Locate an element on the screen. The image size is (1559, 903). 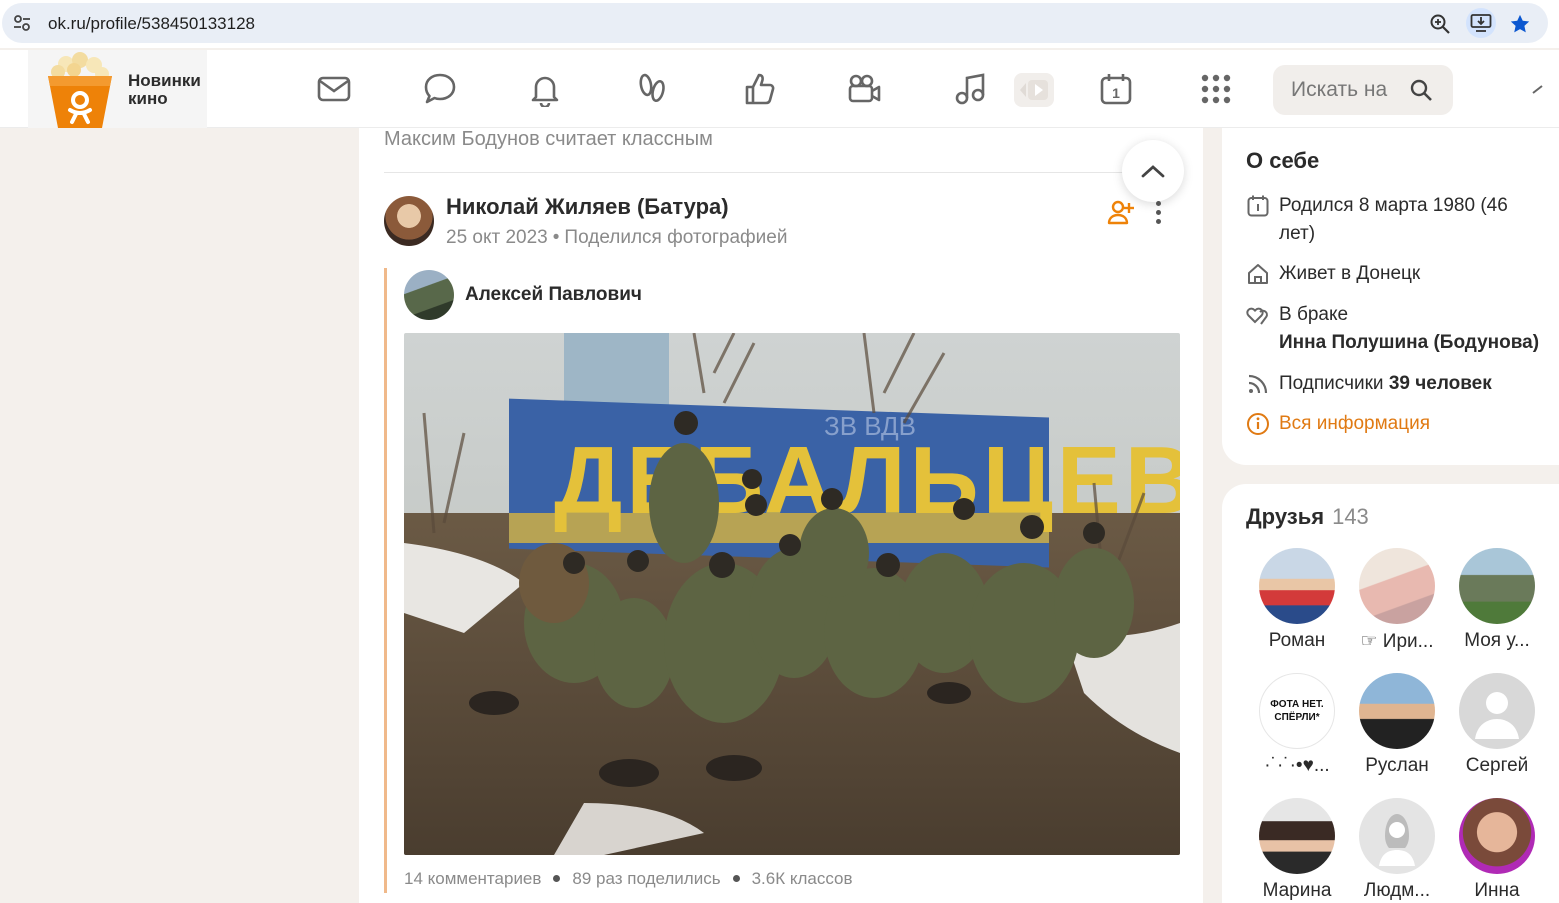
author-avatar is located at coordinates (409, 221).